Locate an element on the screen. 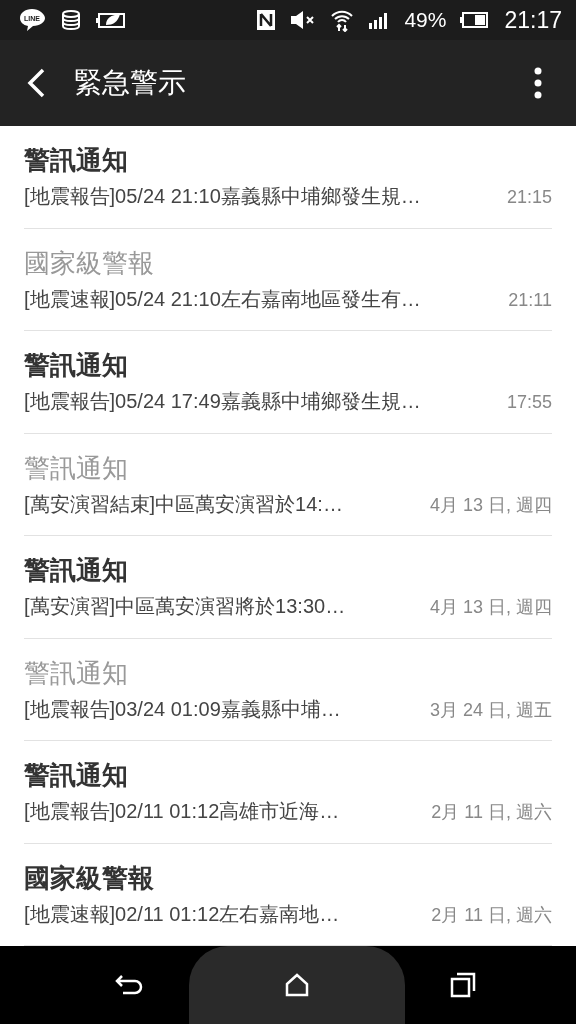 This screenshot has height=1024, width=576. alert-item: 警訊通知 [地震報告]05/24 21:10嘉義縣中埔鄉發生規… 21:15 is located at coordinates (288, 177).